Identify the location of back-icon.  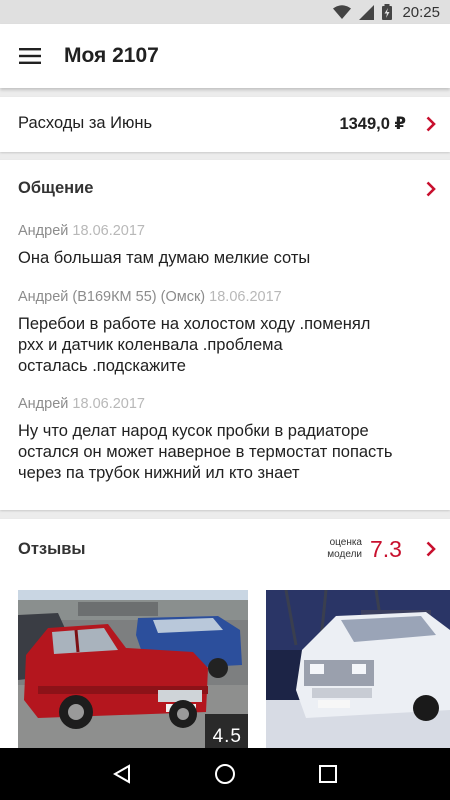
(121, 774).